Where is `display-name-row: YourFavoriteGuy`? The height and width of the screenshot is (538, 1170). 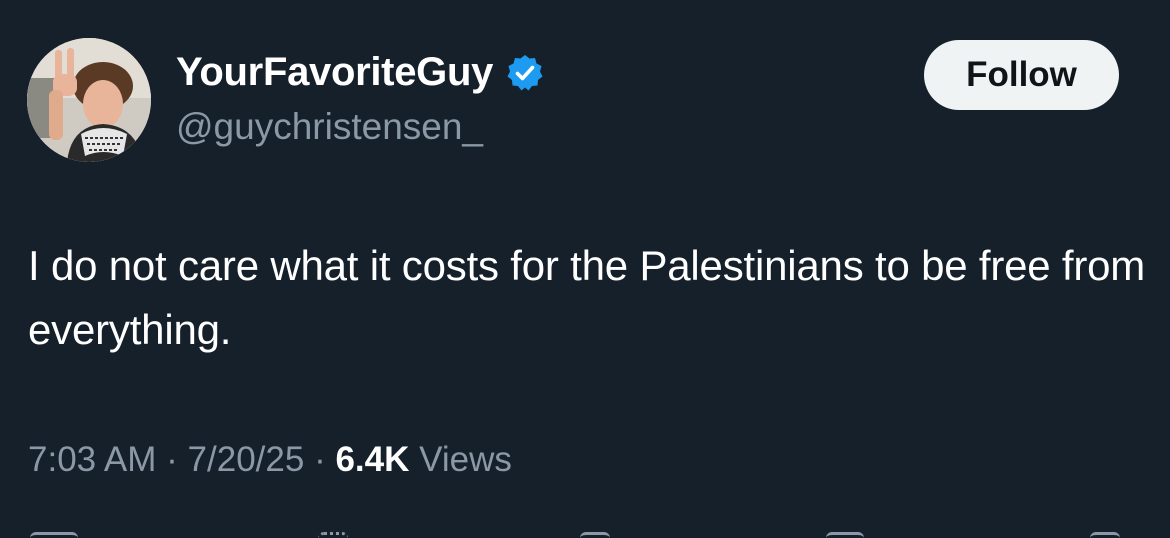 display-name-row: YourFavoriteGuy is located at coordinates (360, 72).